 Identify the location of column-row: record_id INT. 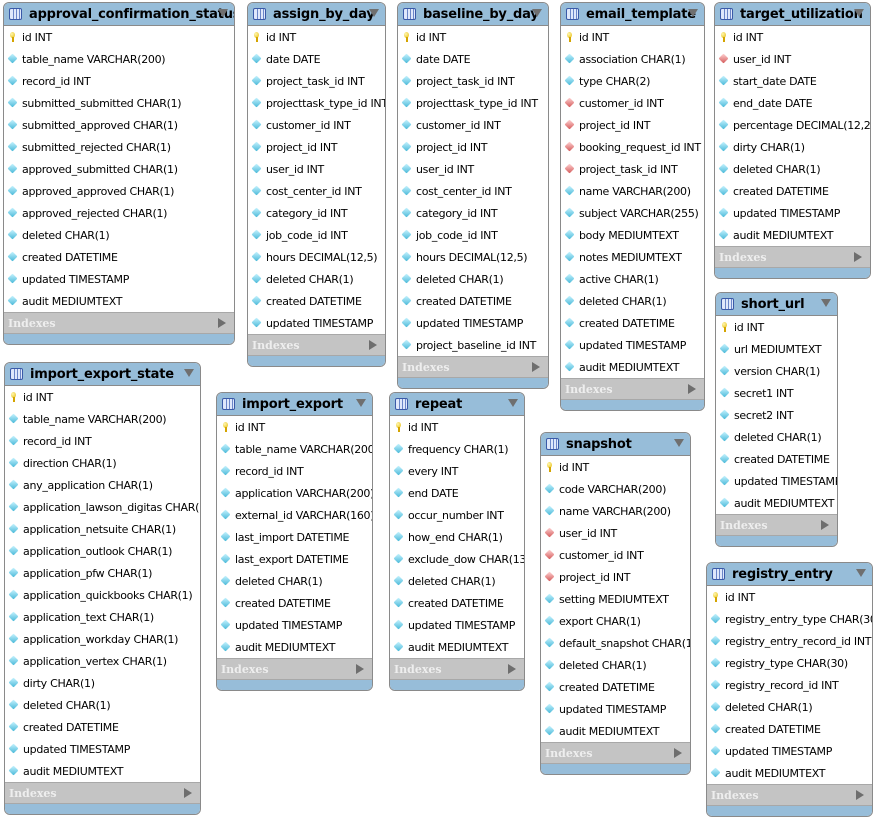
(294, 471).